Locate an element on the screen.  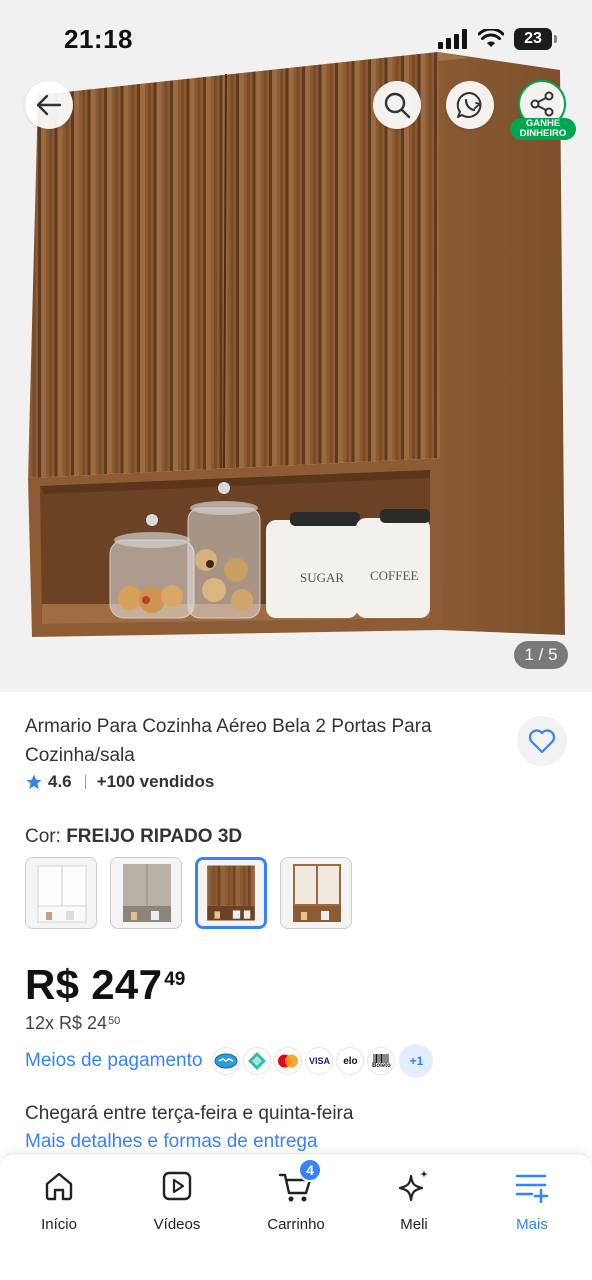
price: R$ 247 49 is located at coordinates (105, 985).